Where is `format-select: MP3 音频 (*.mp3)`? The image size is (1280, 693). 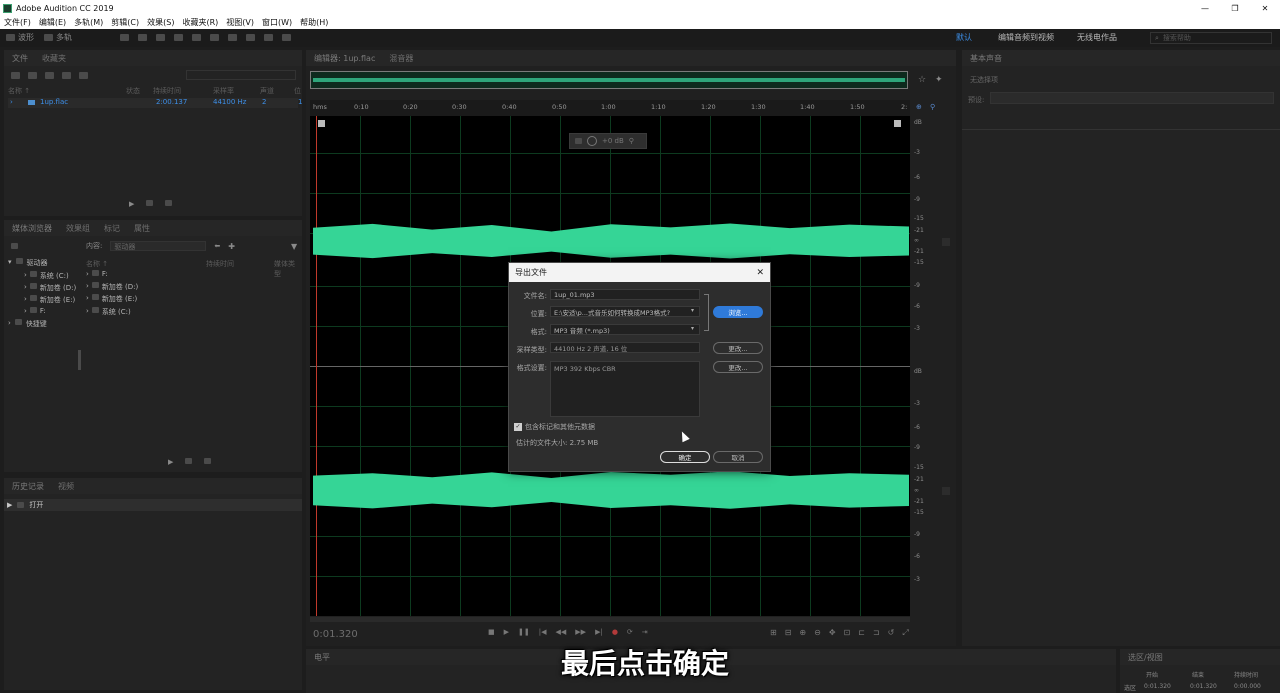 format-select: MP3 音频 (*.mp3) is located at coordinates (625, 329).